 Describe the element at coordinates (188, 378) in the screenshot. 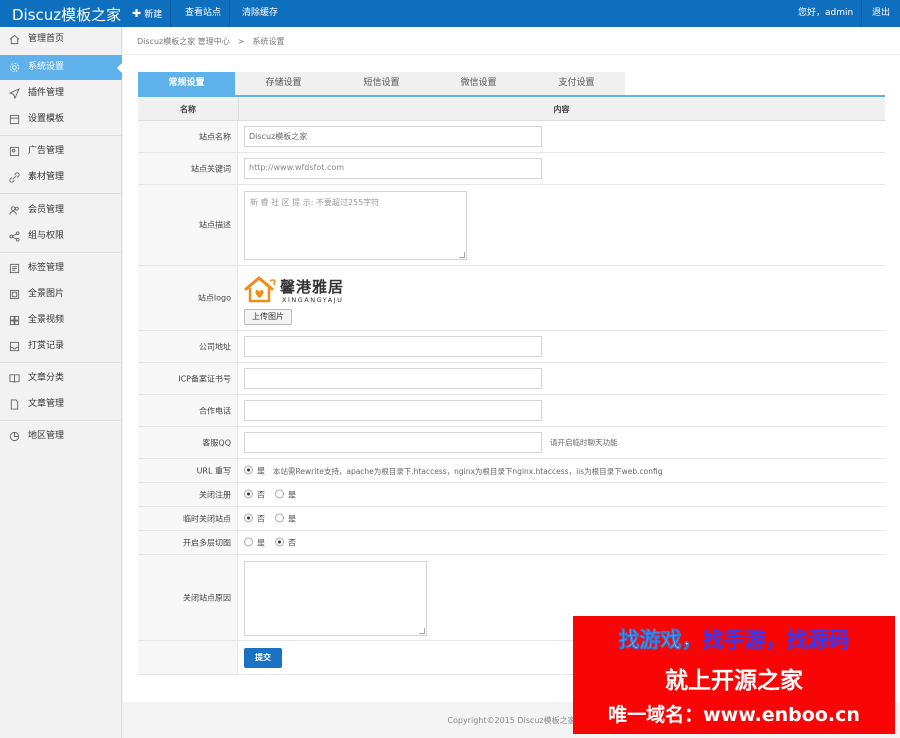

I see `row-label: ICP备案证书号` at that location.